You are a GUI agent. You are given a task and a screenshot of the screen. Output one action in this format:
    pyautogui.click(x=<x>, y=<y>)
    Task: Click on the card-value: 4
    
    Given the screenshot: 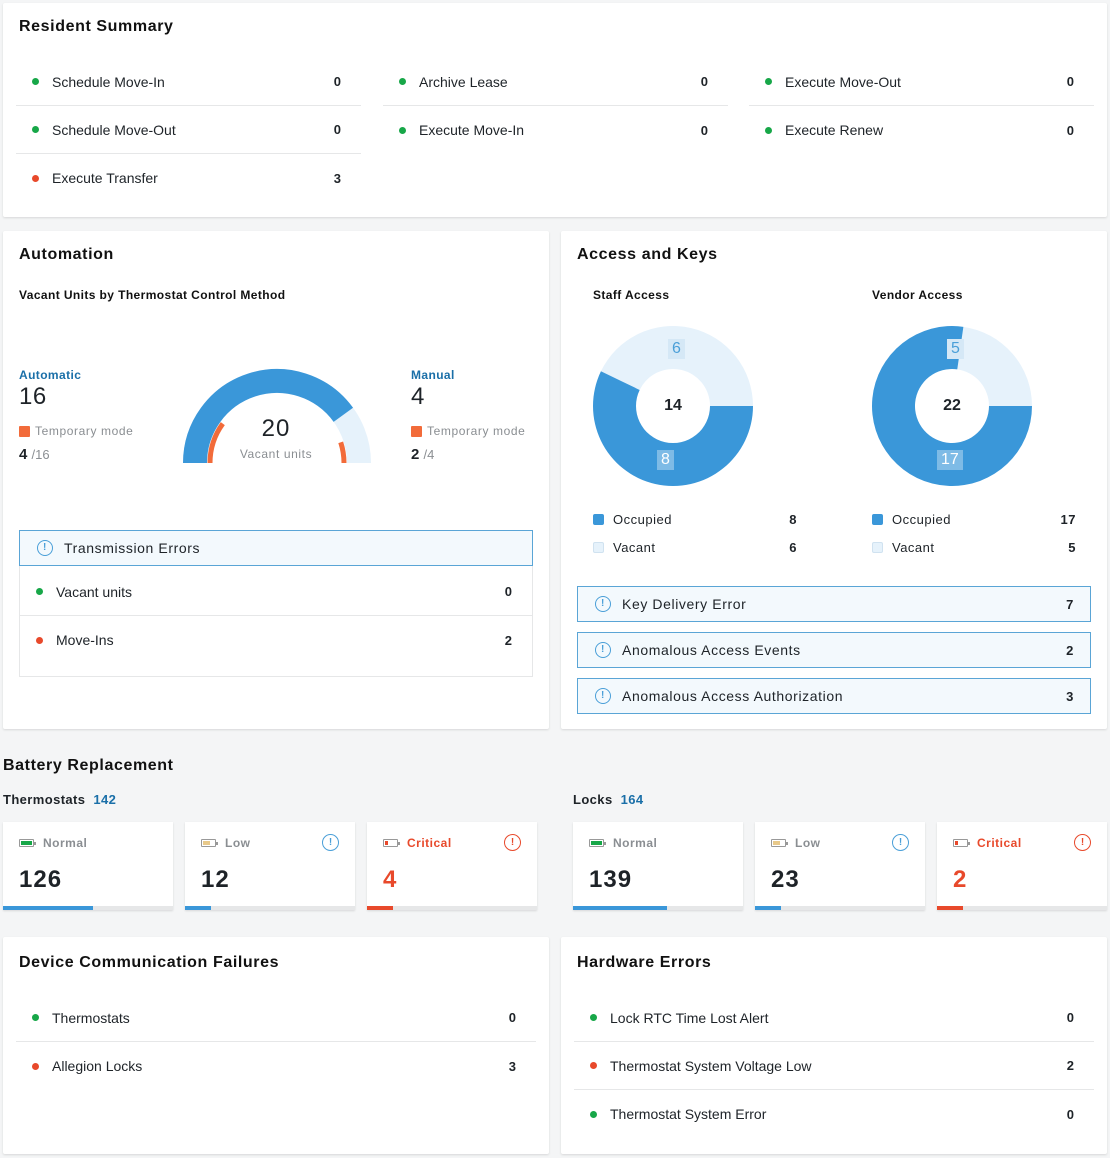 What is the action you would take?
    pyautogui.click(x=390, y=879)
    